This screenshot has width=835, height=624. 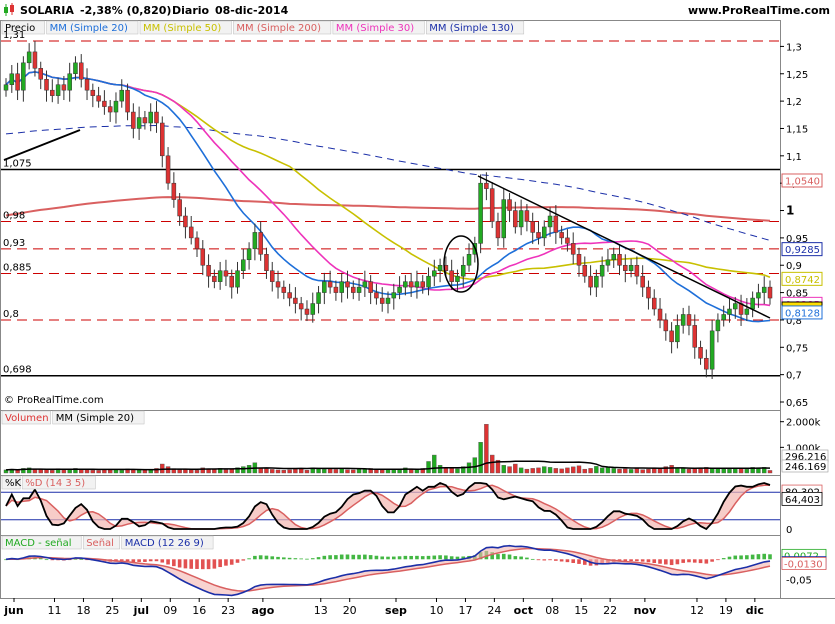 I want to click on volume-tick-label: 2.000k, so click(x=803, y=423).